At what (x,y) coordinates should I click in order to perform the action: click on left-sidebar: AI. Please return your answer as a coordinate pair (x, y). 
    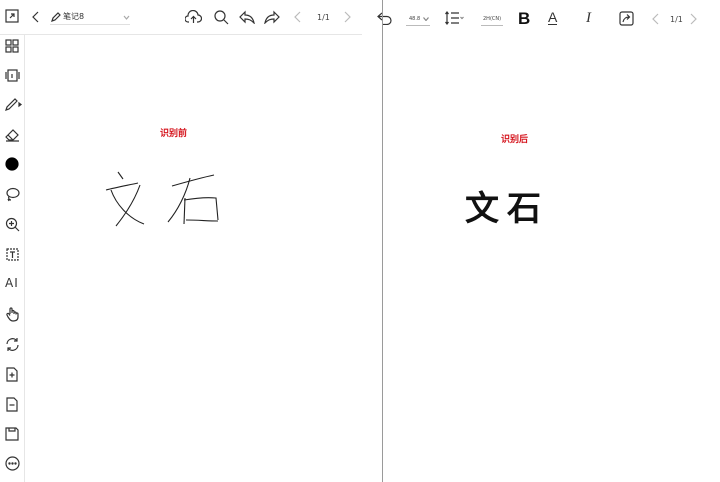
    Looking at the image, I should click on (12, 258).